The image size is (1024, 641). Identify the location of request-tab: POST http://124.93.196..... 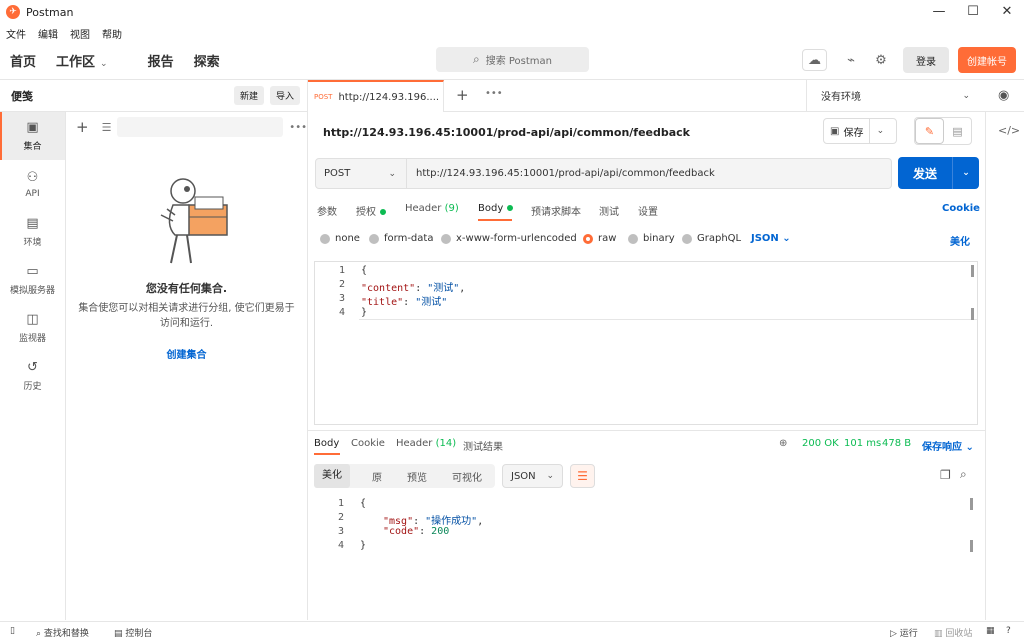
(376, 96).